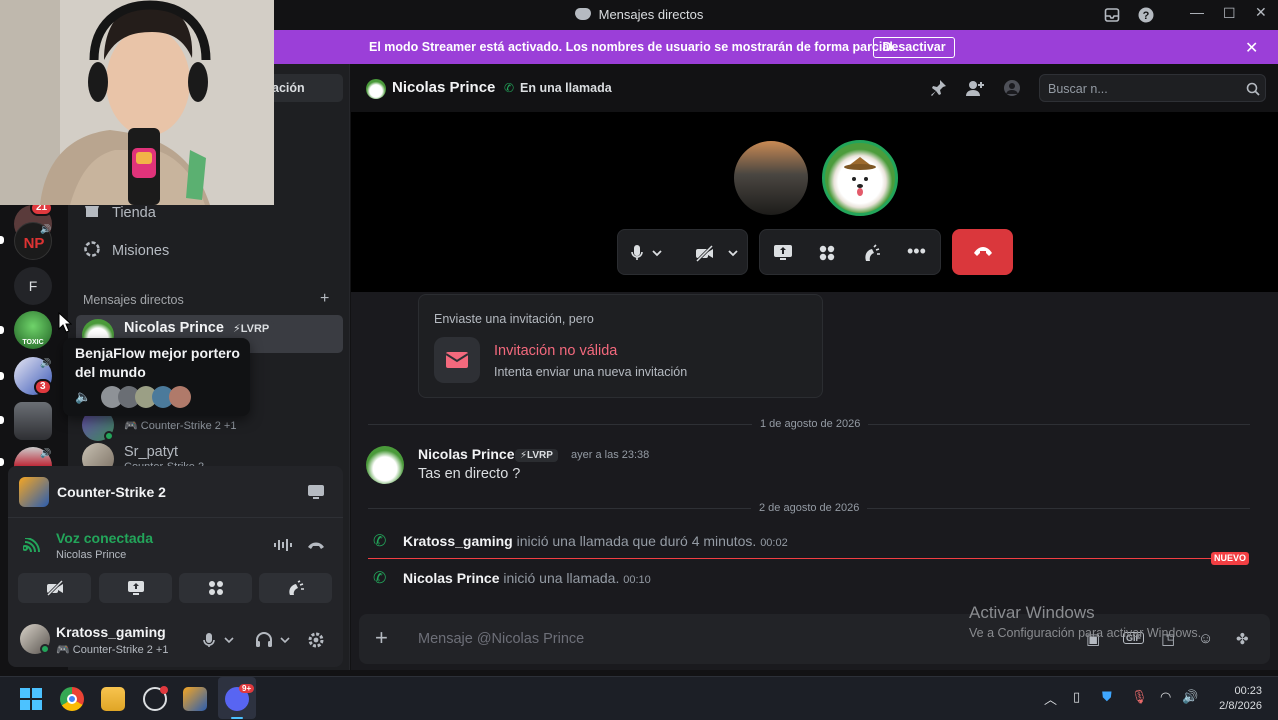  What do you see at coordinates (381, 638) in the screenshot?
I see `attach-plus-icon: +` at bounding box center [381, 638].